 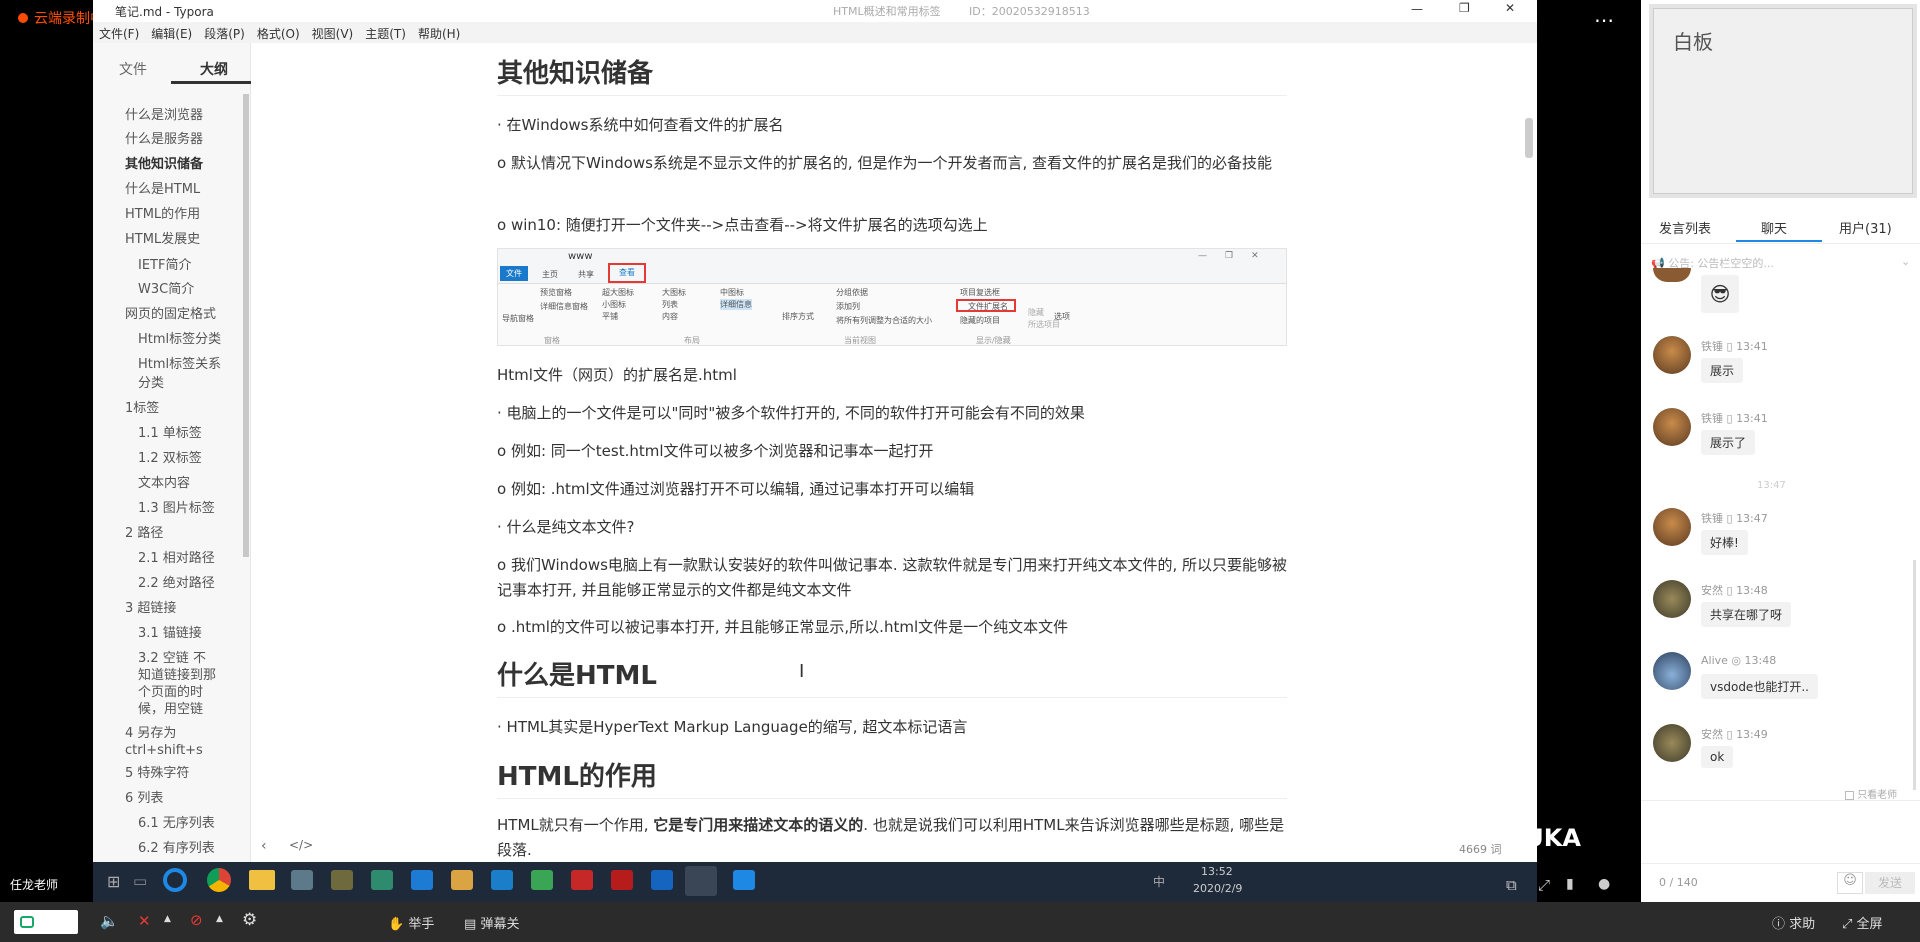 What do you see at coordinates (1793, 922) in the screenshot?
I see `help-button: ⓘ 求助` at bounding box center [1793, 922].